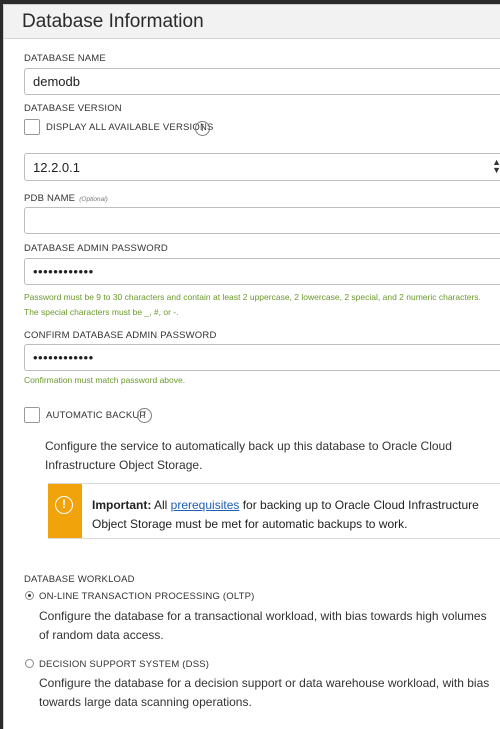 The width and height of the screenshot is (500, 729). Describe the element at coordinates (496, 166) in the screenshot. I see `chevron-updown-icon: ▲▼` at that location.